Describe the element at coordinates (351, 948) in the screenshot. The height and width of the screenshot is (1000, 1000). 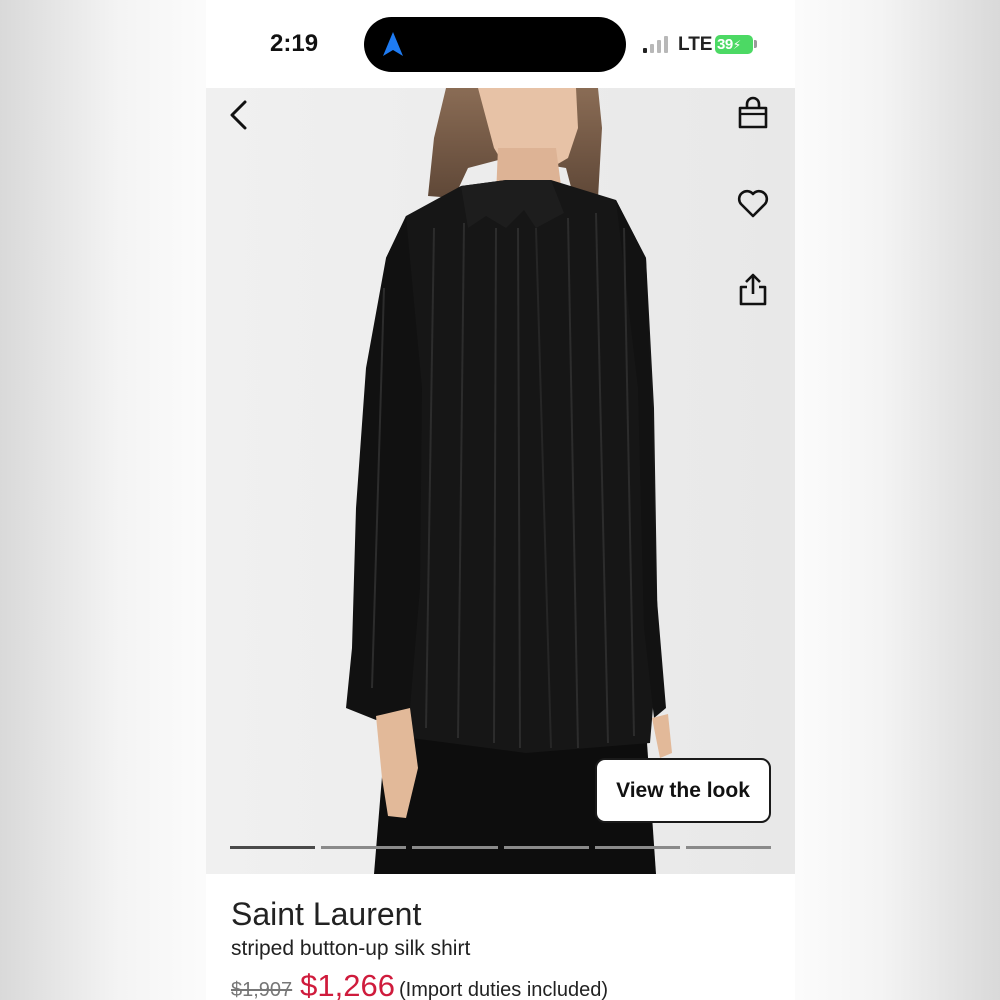
I see `product-name: striped button-up silk shirt` at that location.